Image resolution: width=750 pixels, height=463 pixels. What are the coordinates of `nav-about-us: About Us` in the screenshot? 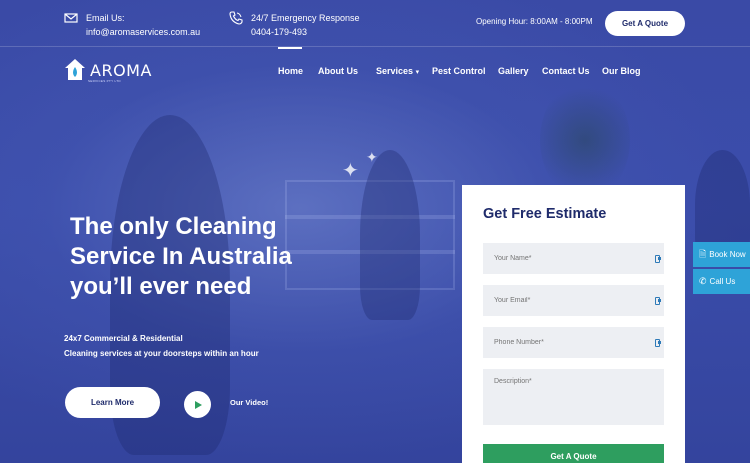 It's located at (338, 71).